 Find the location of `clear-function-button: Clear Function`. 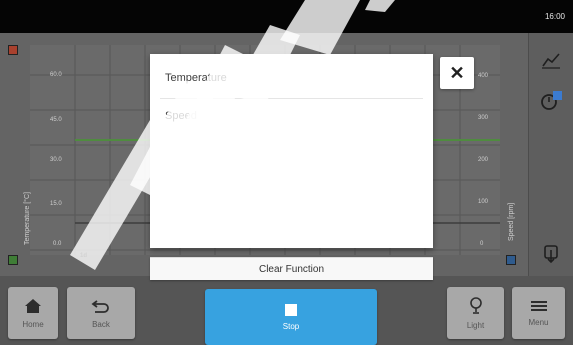

clear-function-button: Clear Function is located at coordinates (291, 268).